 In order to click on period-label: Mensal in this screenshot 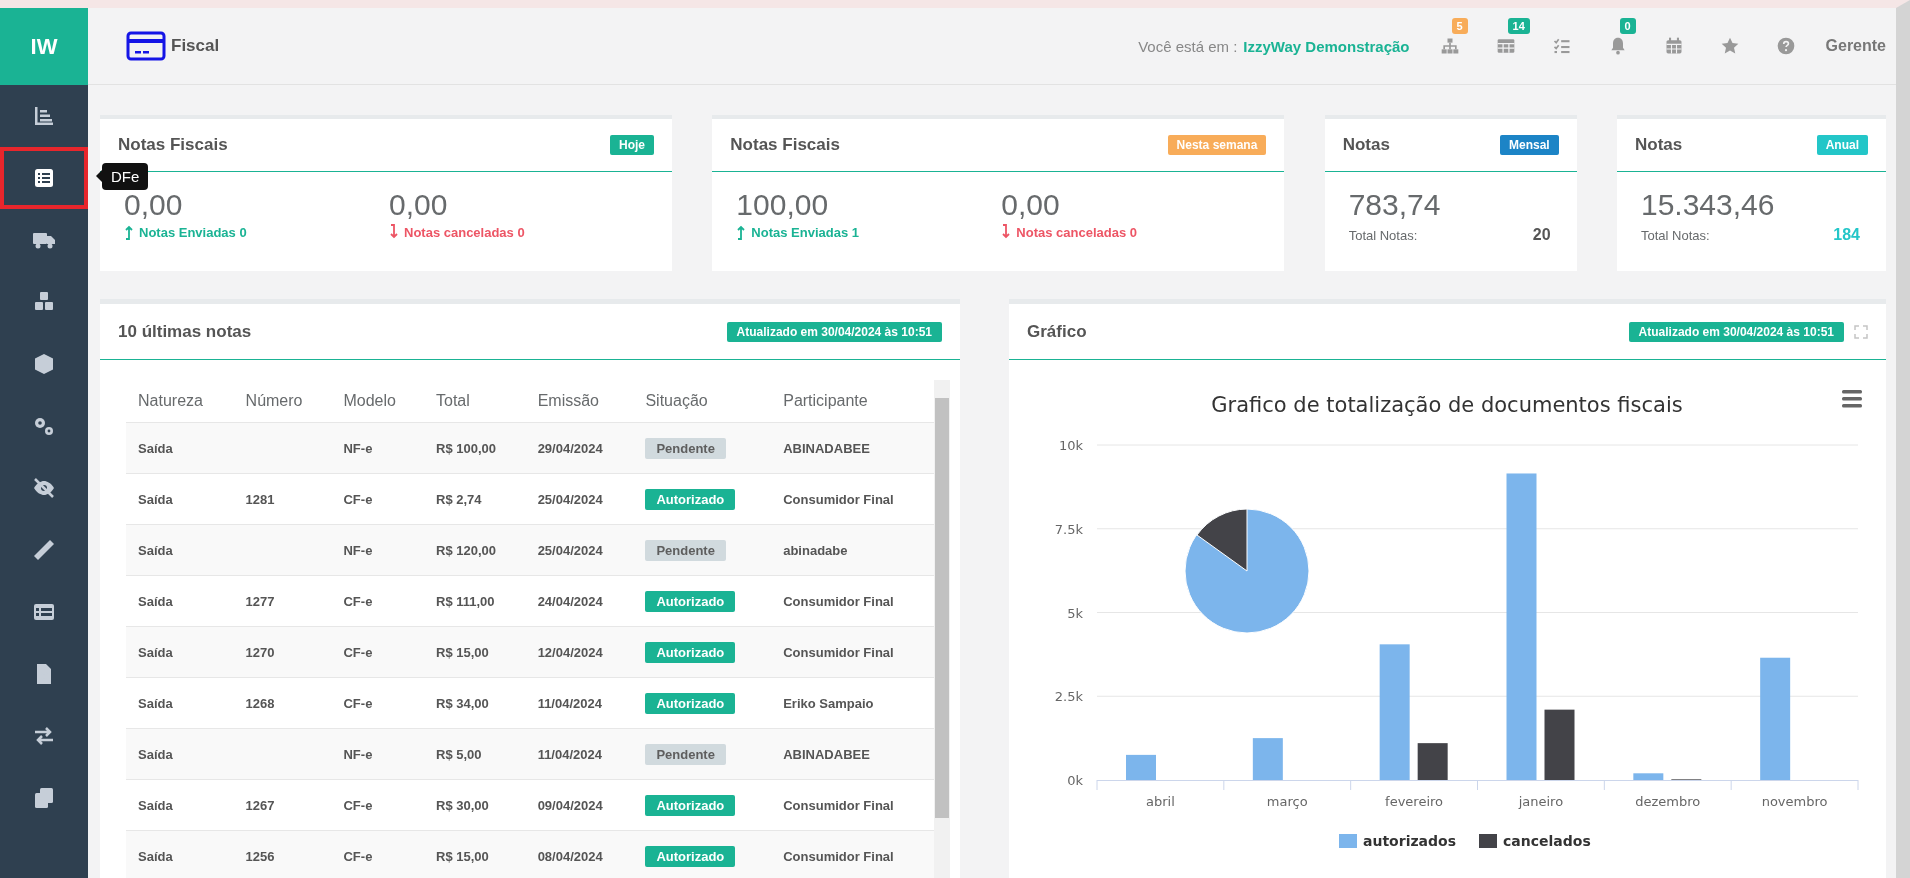, I will do `click(1529, 145)`.